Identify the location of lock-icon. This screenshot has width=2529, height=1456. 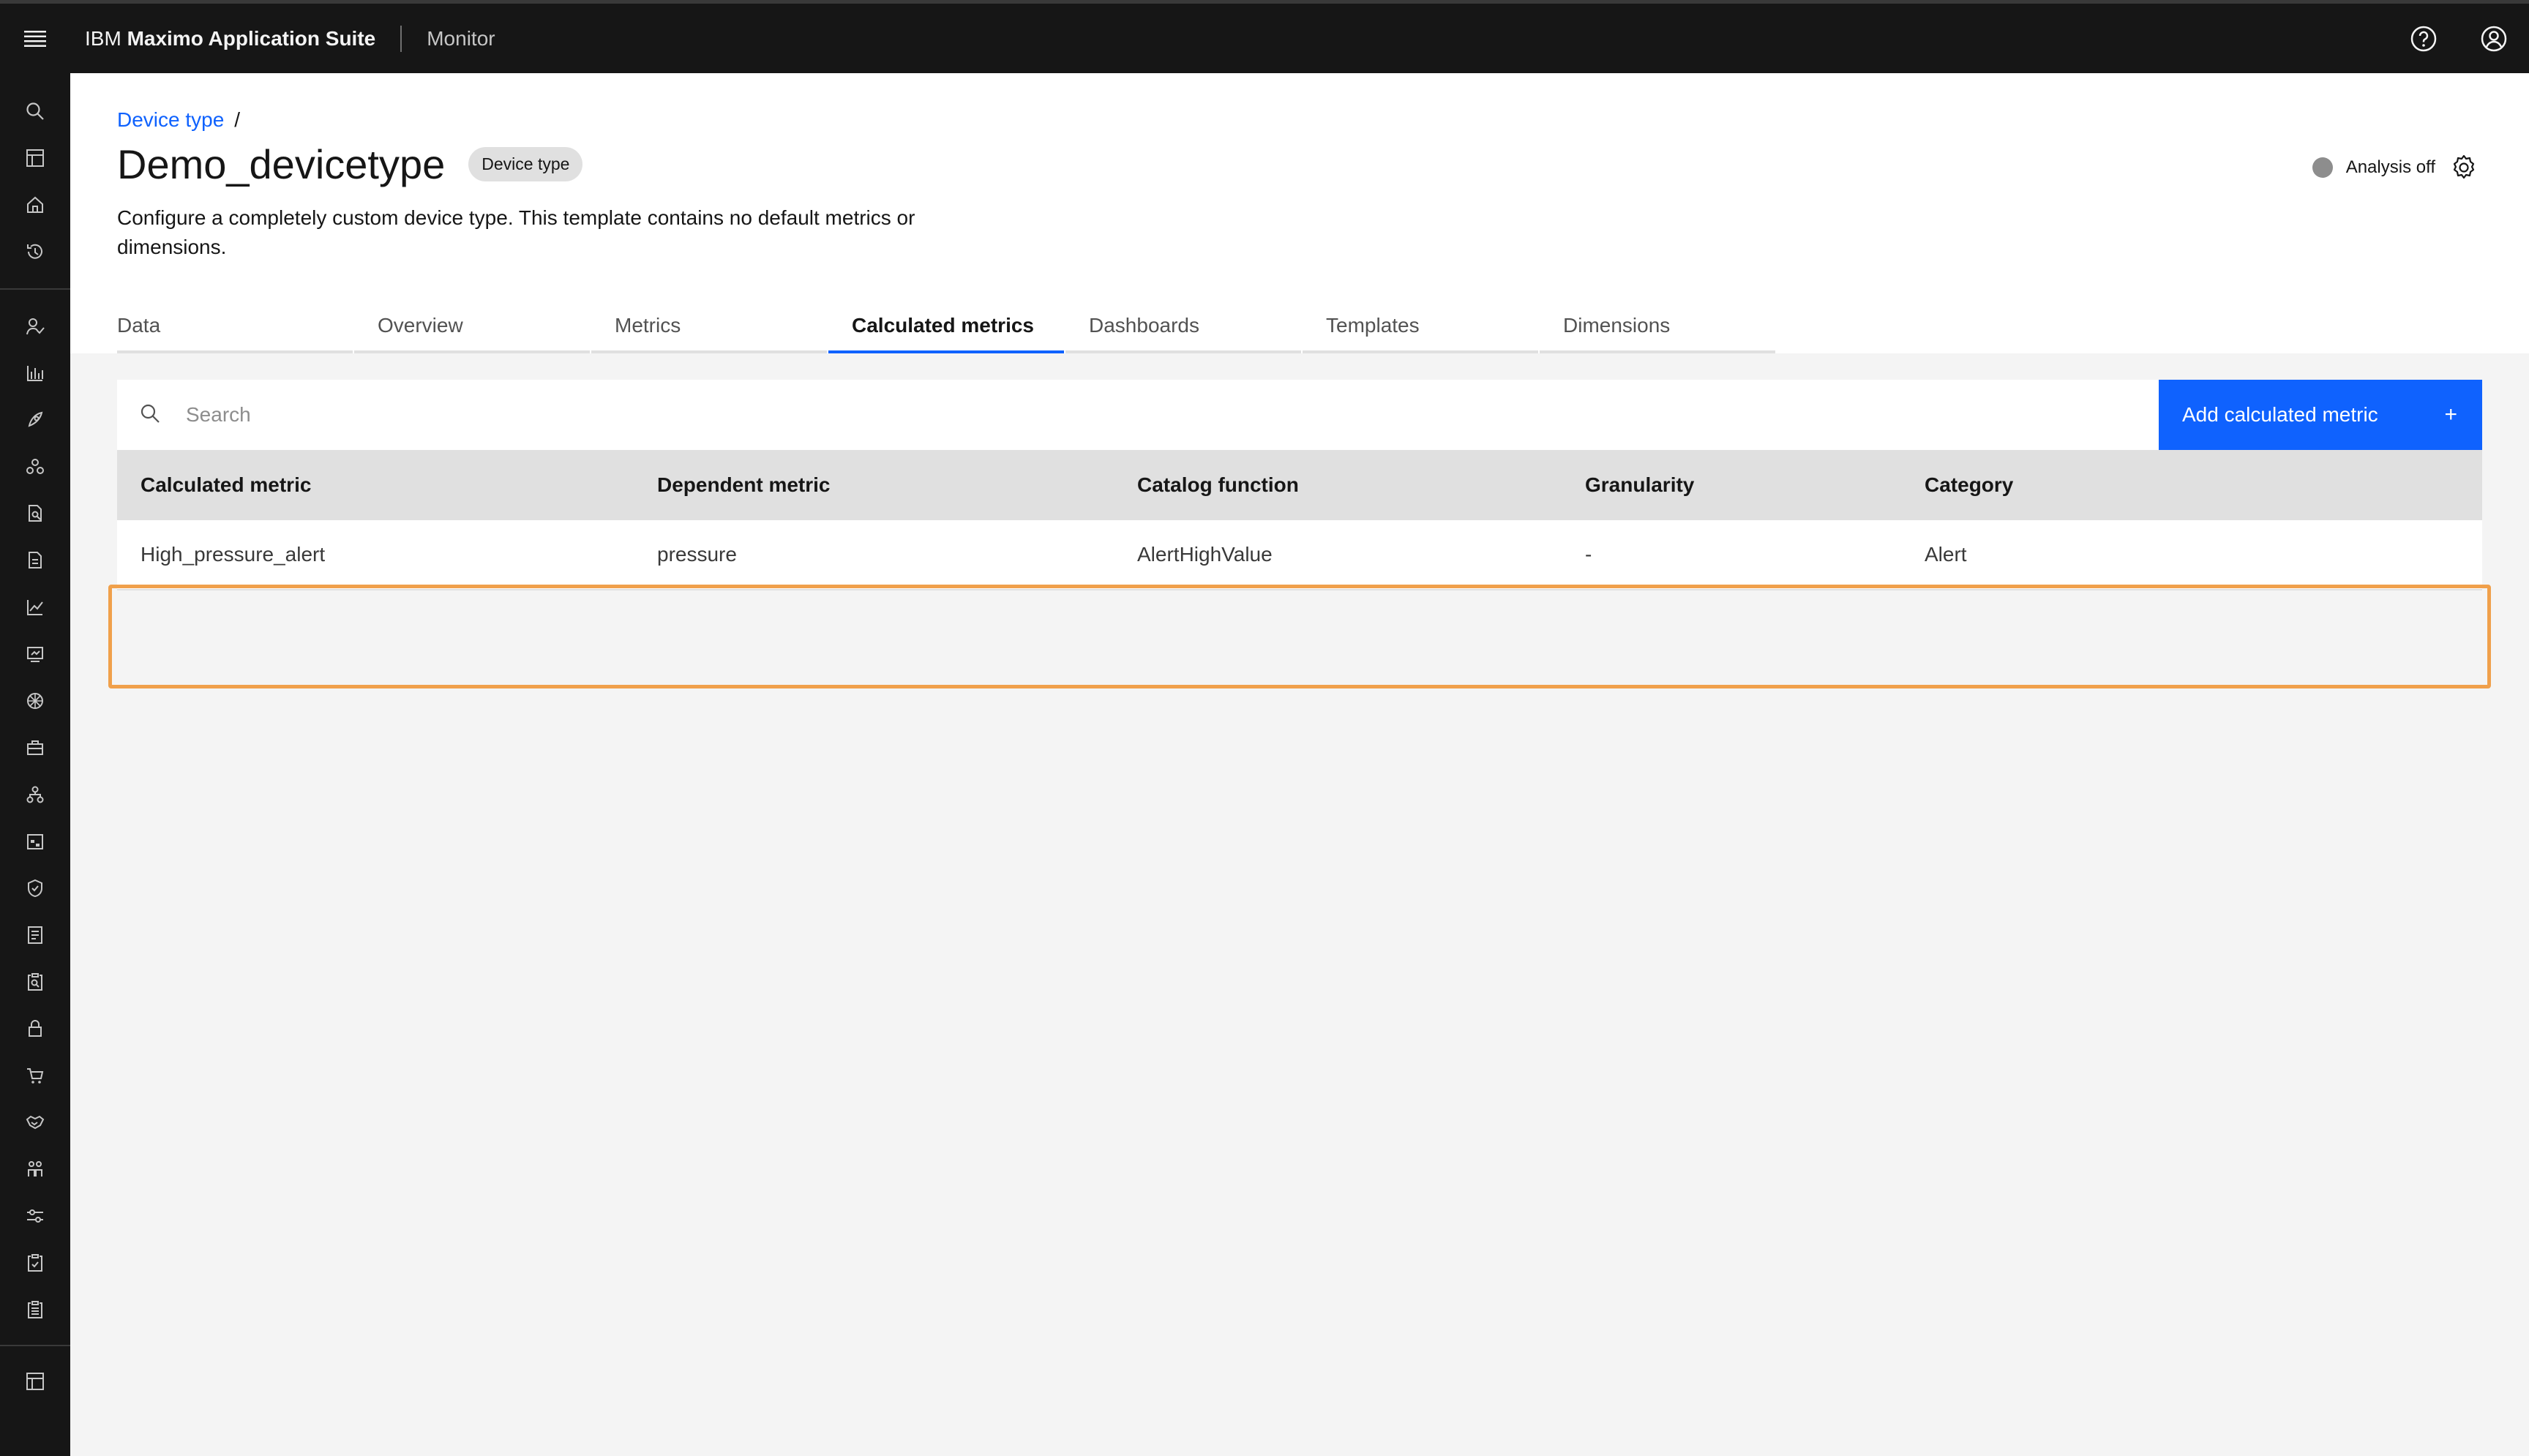
(35, 1028).